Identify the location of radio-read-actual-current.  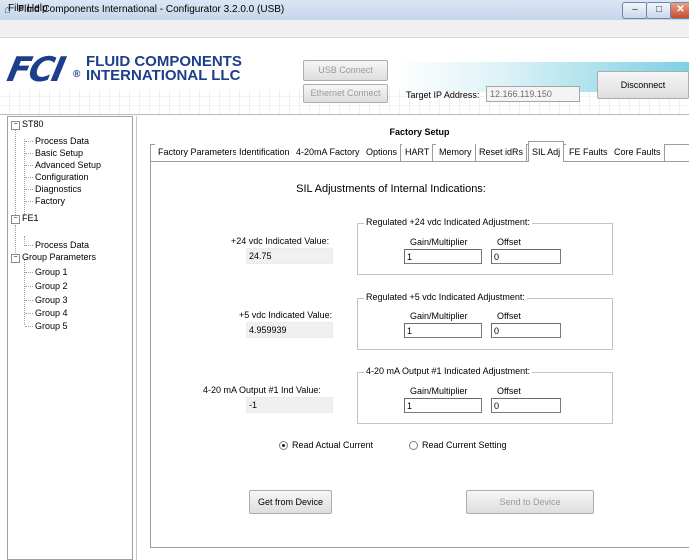
(283, 445).